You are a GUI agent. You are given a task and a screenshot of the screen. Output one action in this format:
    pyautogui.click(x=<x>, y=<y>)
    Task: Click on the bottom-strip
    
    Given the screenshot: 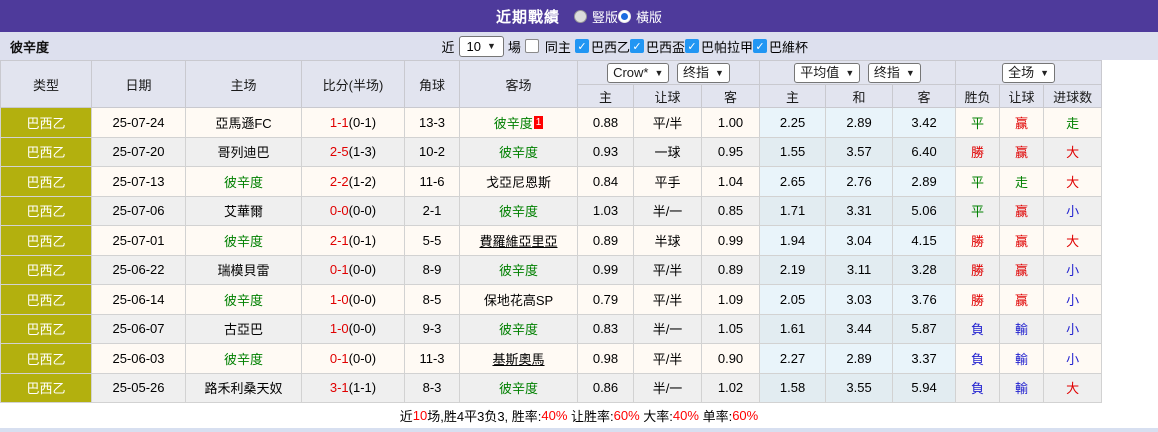 What is the action you would take?
    pyautogui.click(x=579, y=430)
    